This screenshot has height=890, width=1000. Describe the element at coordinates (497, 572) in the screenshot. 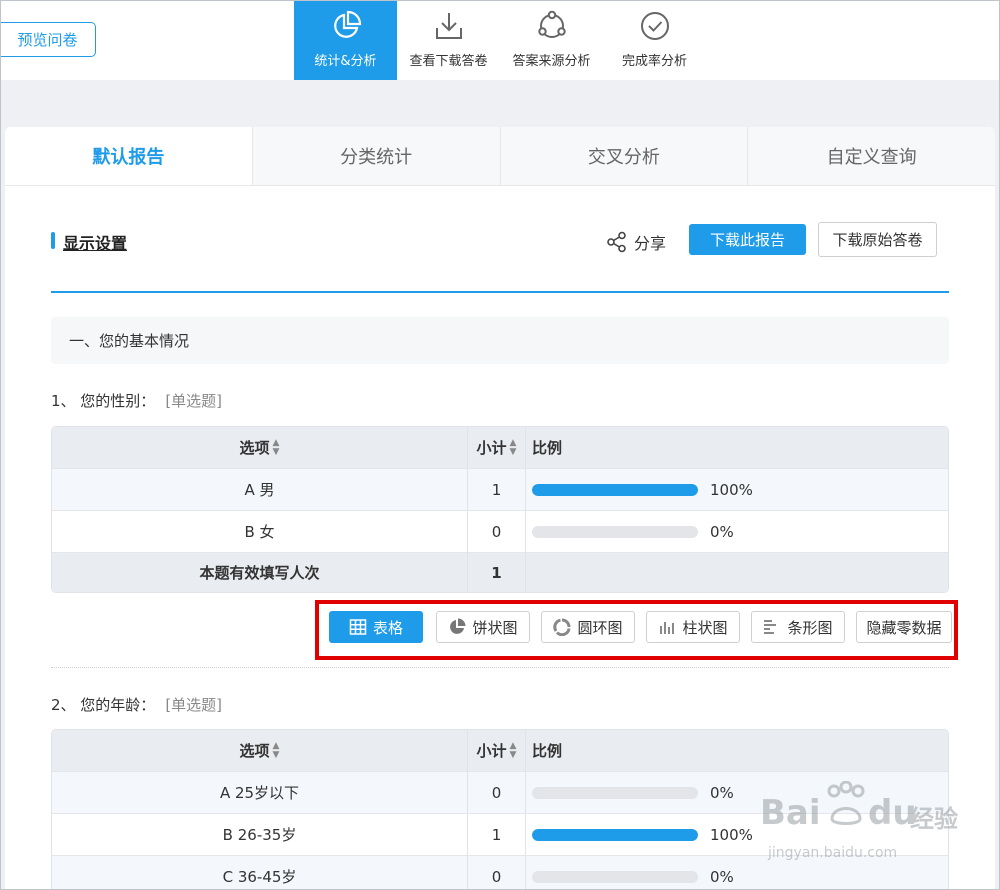

I see `total-count: 1` at that location.